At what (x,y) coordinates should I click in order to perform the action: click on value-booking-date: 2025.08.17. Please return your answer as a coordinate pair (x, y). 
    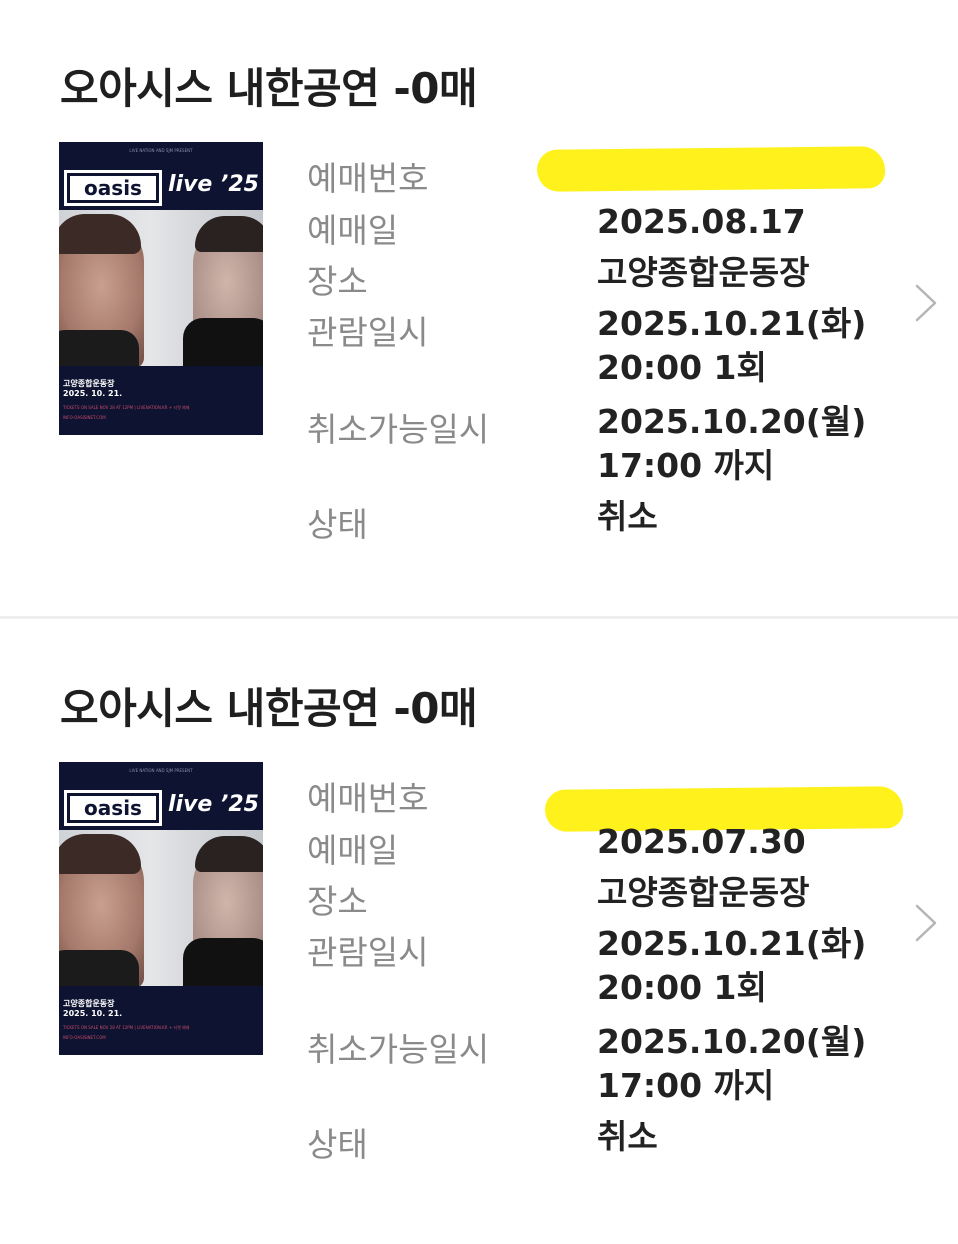
    Looking at the image, I should click on (701, 221).